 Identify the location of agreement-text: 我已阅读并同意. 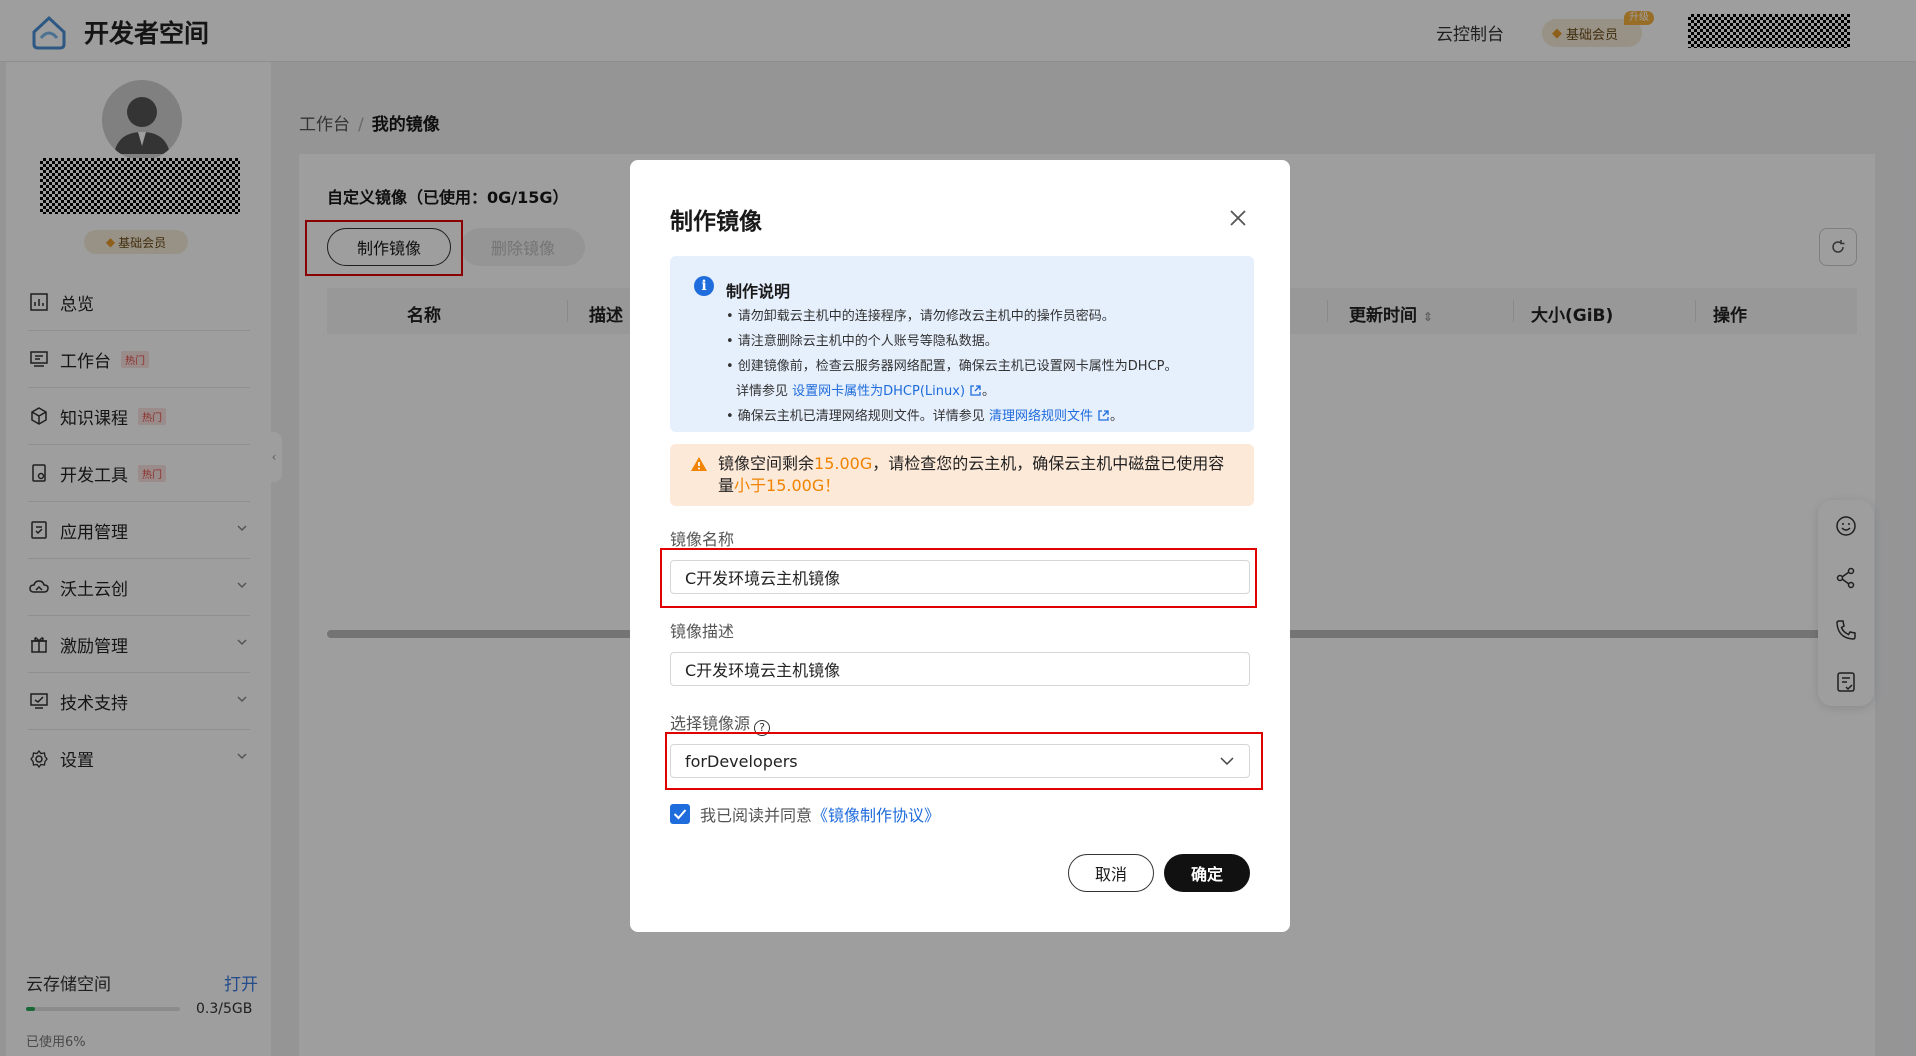
(756, 815).